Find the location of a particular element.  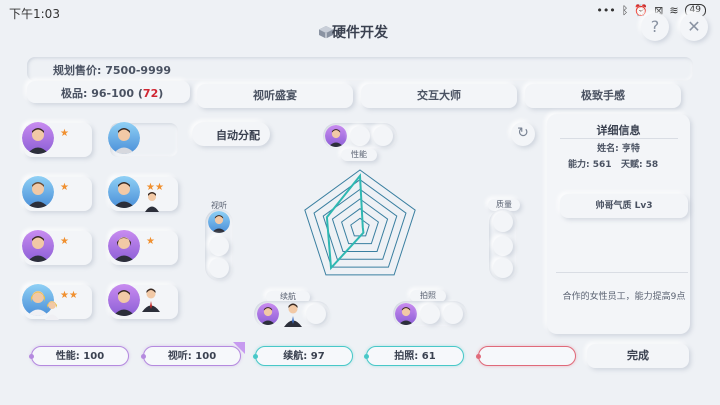

tab-ultimate-feel: 极致手感 is located at coordinates (603, 96).